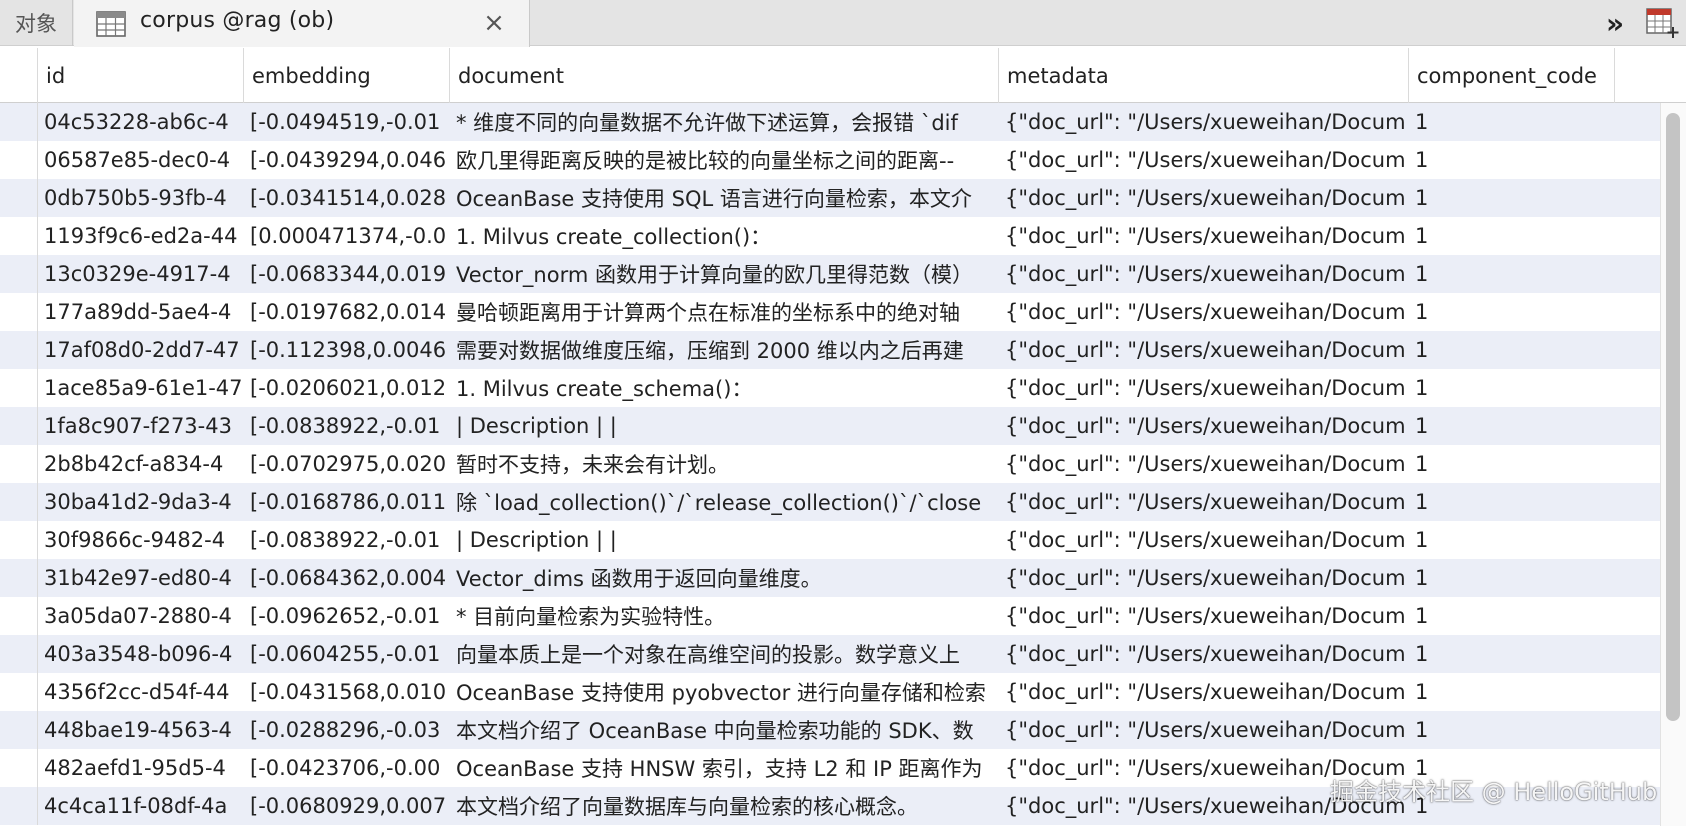 Image resolution: width=1686 pixels, height=826 pixels. What do you see at coordinates (141, 312) in the screenshot?
I see `cell-id: 177a89dd-5ae4-4` at bounding box center [141, 312].